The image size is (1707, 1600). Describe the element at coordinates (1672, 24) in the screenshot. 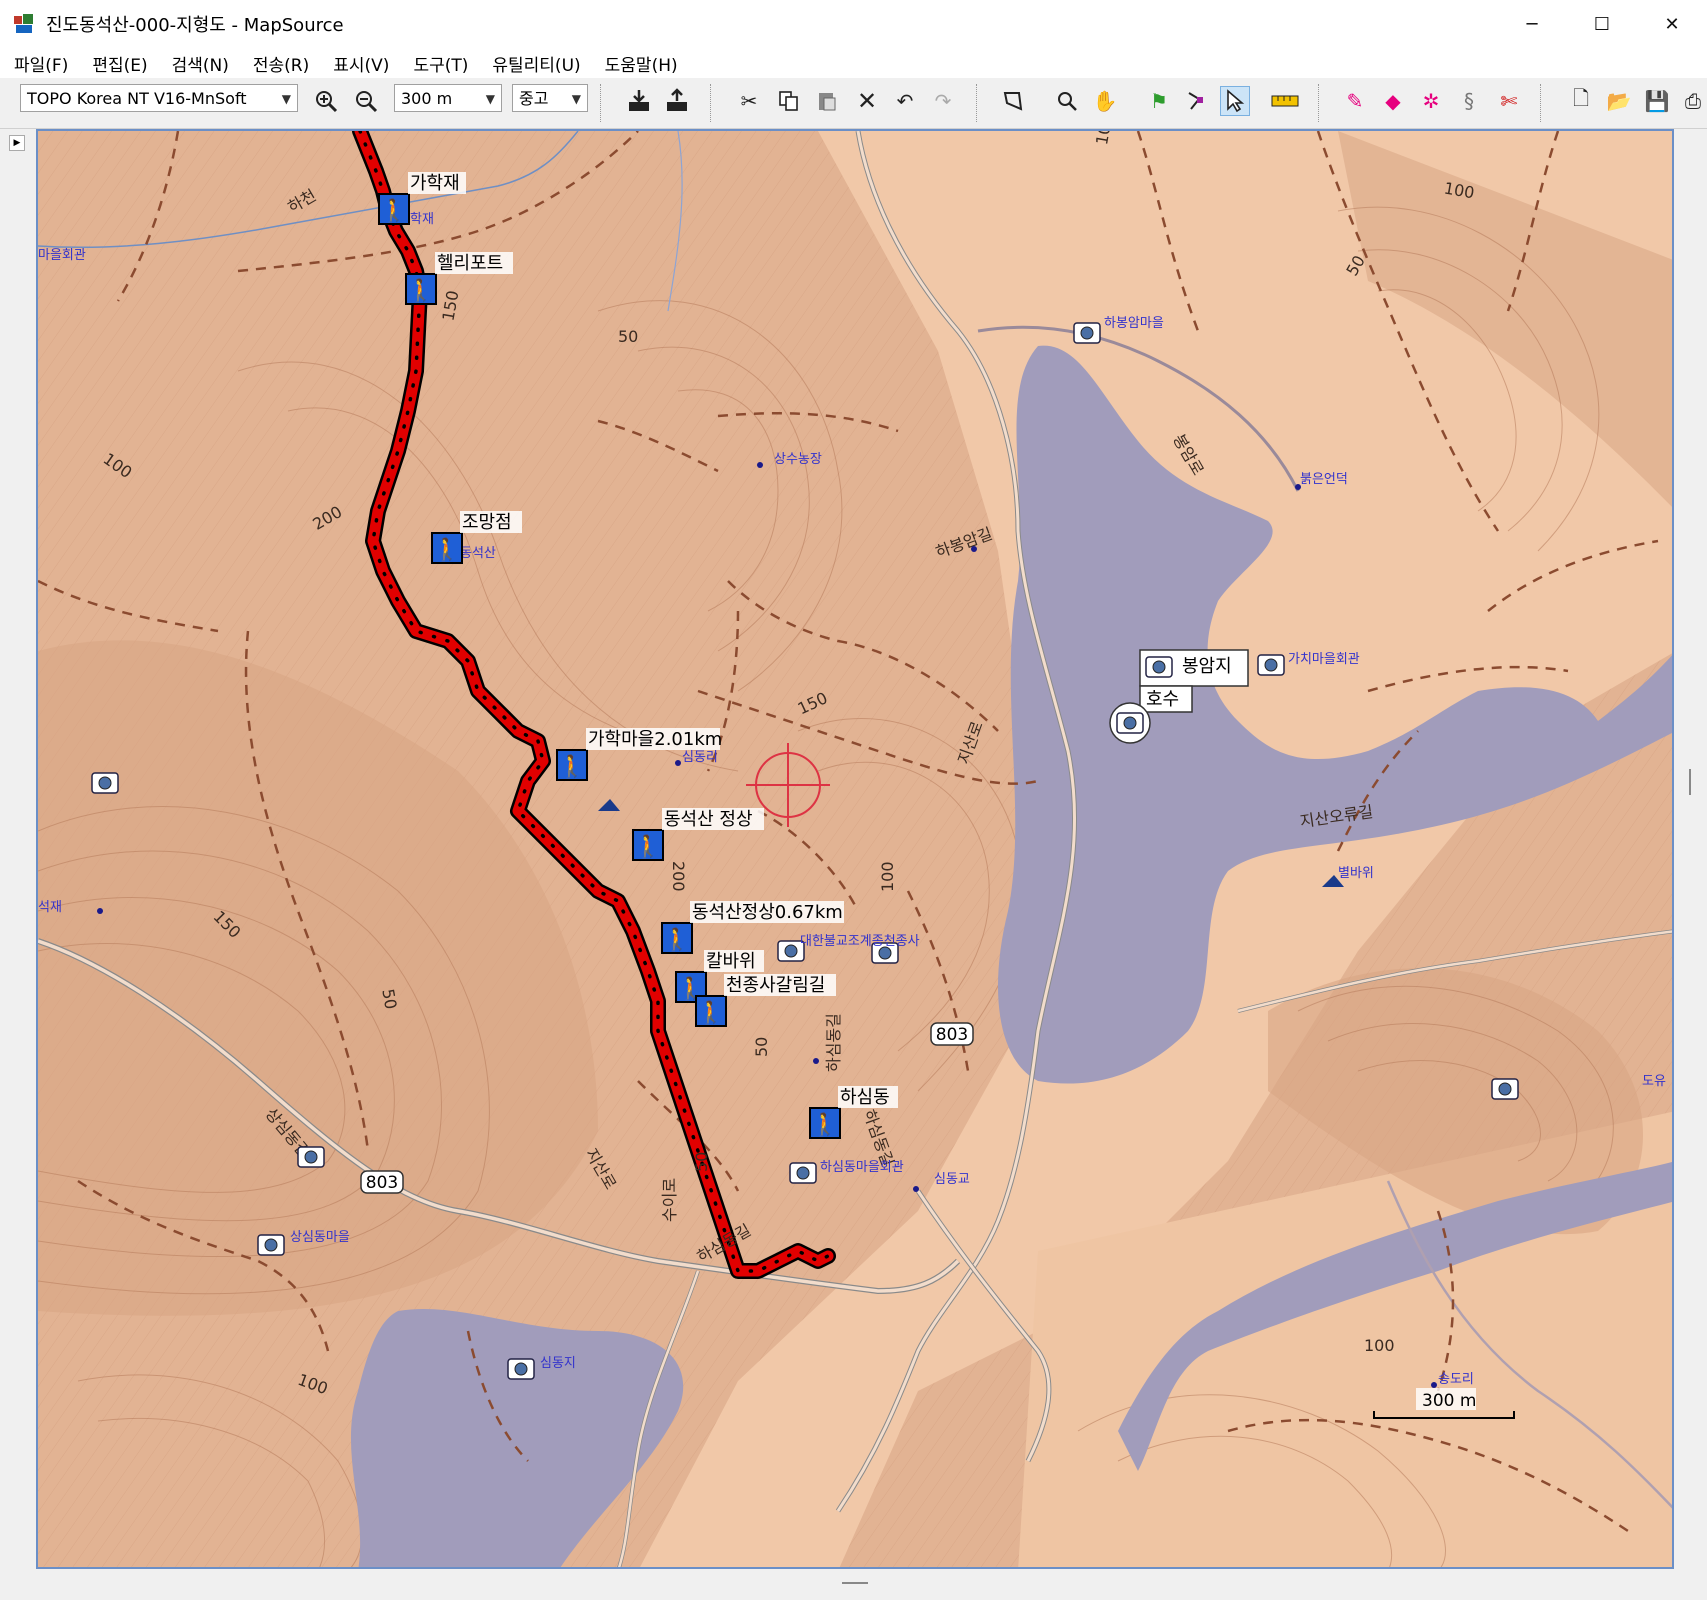

I see `close-button: ✕` at that location.